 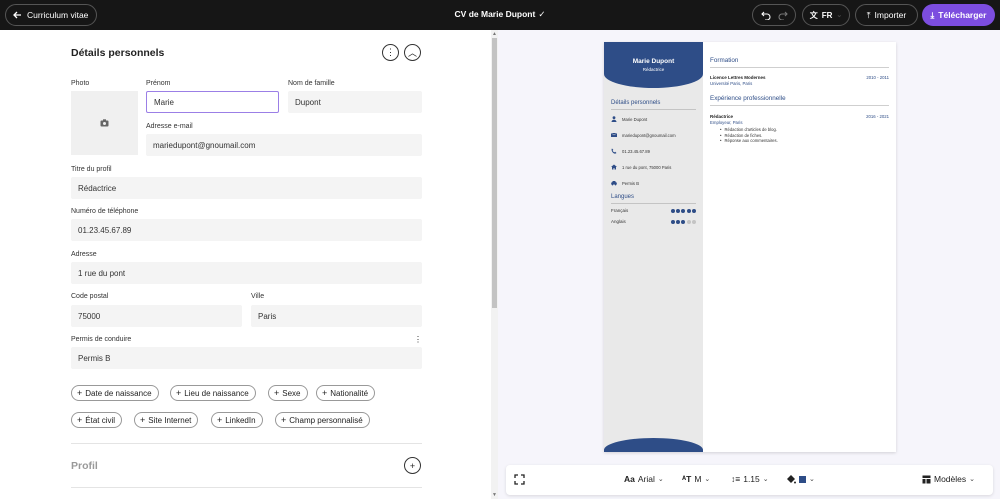 What do you see at coordinates (736, 479) in the screenshot?
I see `line-spacing-icon: ↕≡` at bounding box center [736, 479].